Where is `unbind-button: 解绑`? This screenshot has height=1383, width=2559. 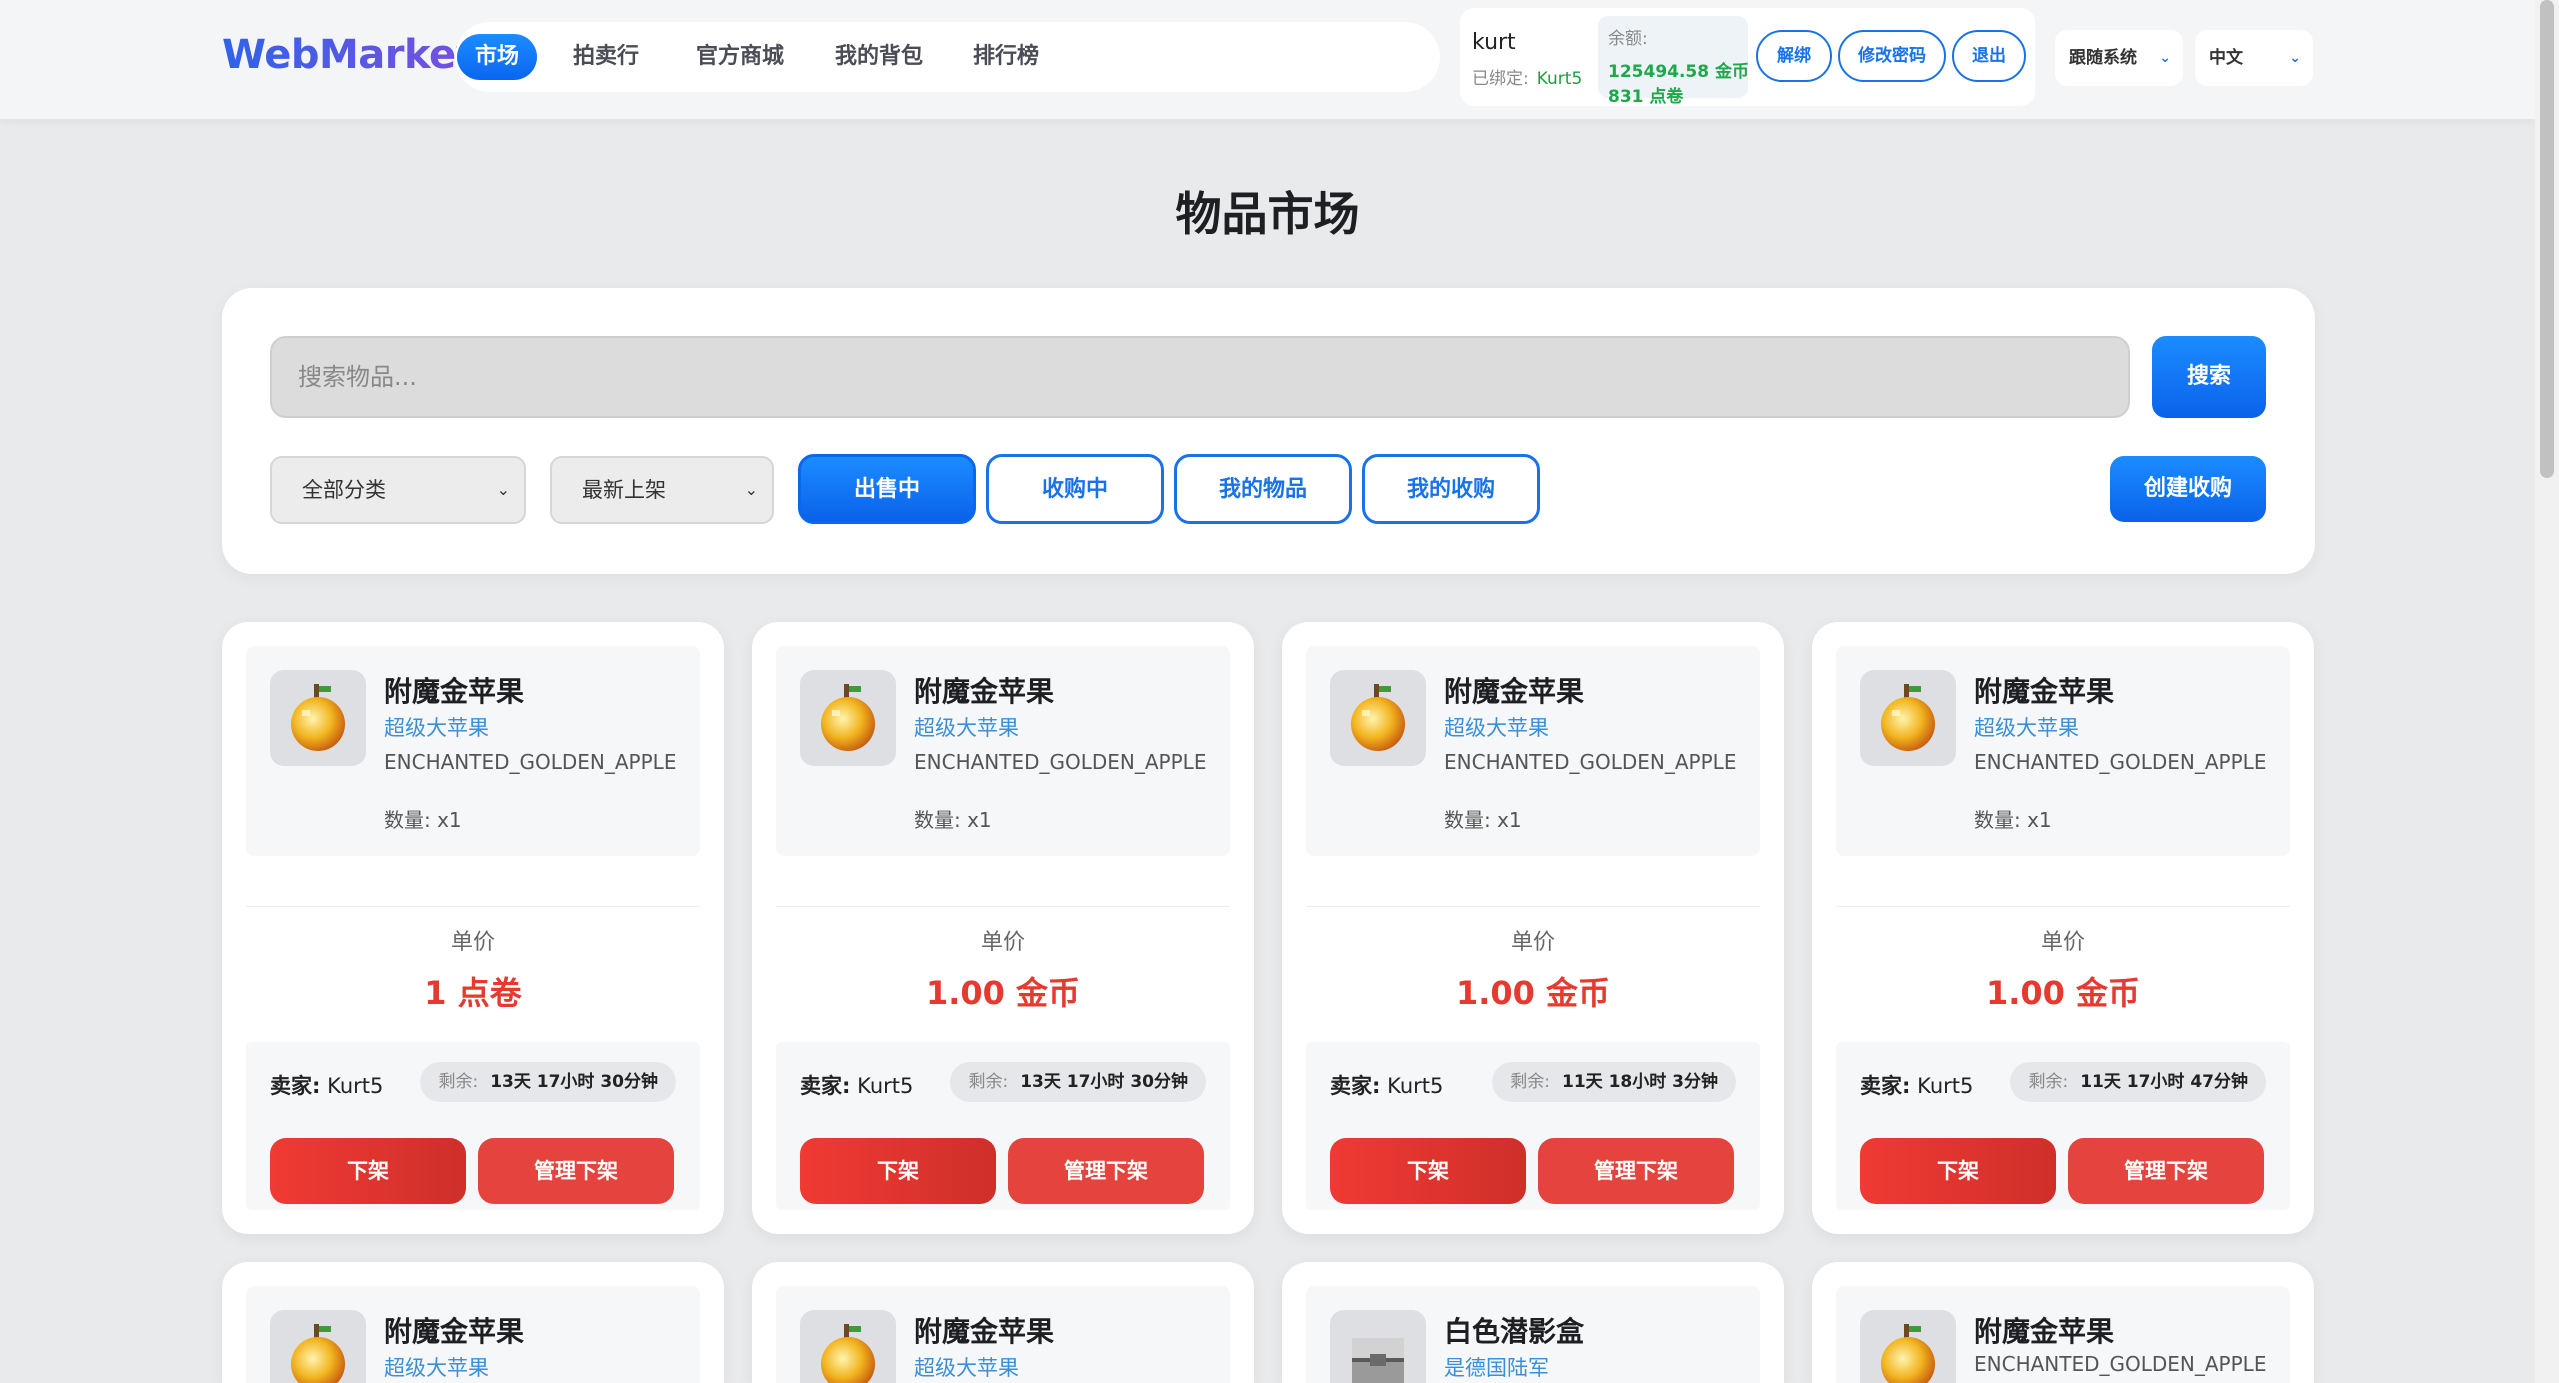
unbind-button: 解绑 is located at coordinates (1794, 56).